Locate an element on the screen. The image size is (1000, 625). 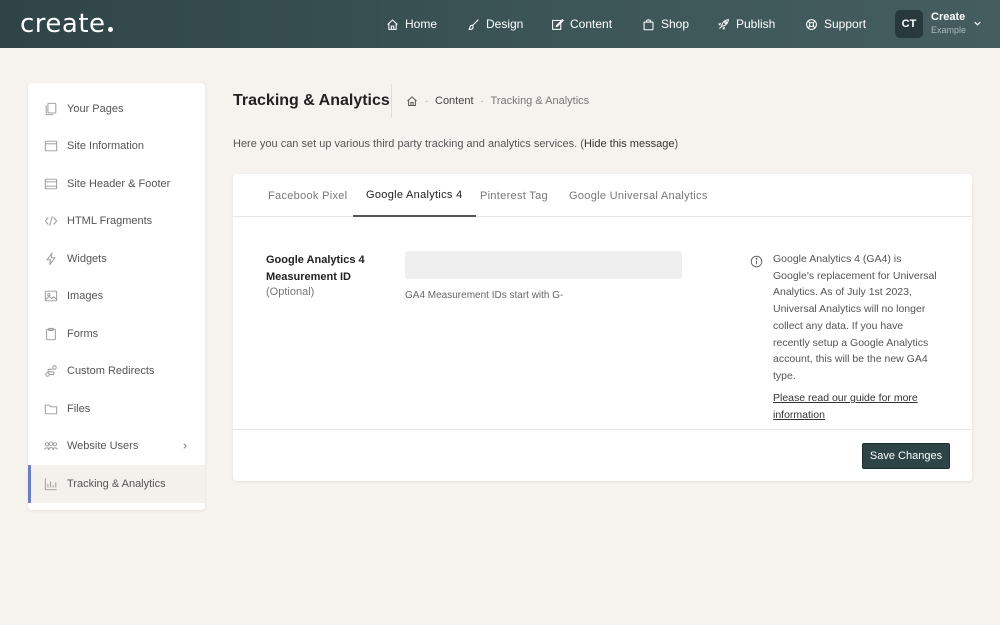
optional-label: (Optional) is located at coordinates (290, 292).